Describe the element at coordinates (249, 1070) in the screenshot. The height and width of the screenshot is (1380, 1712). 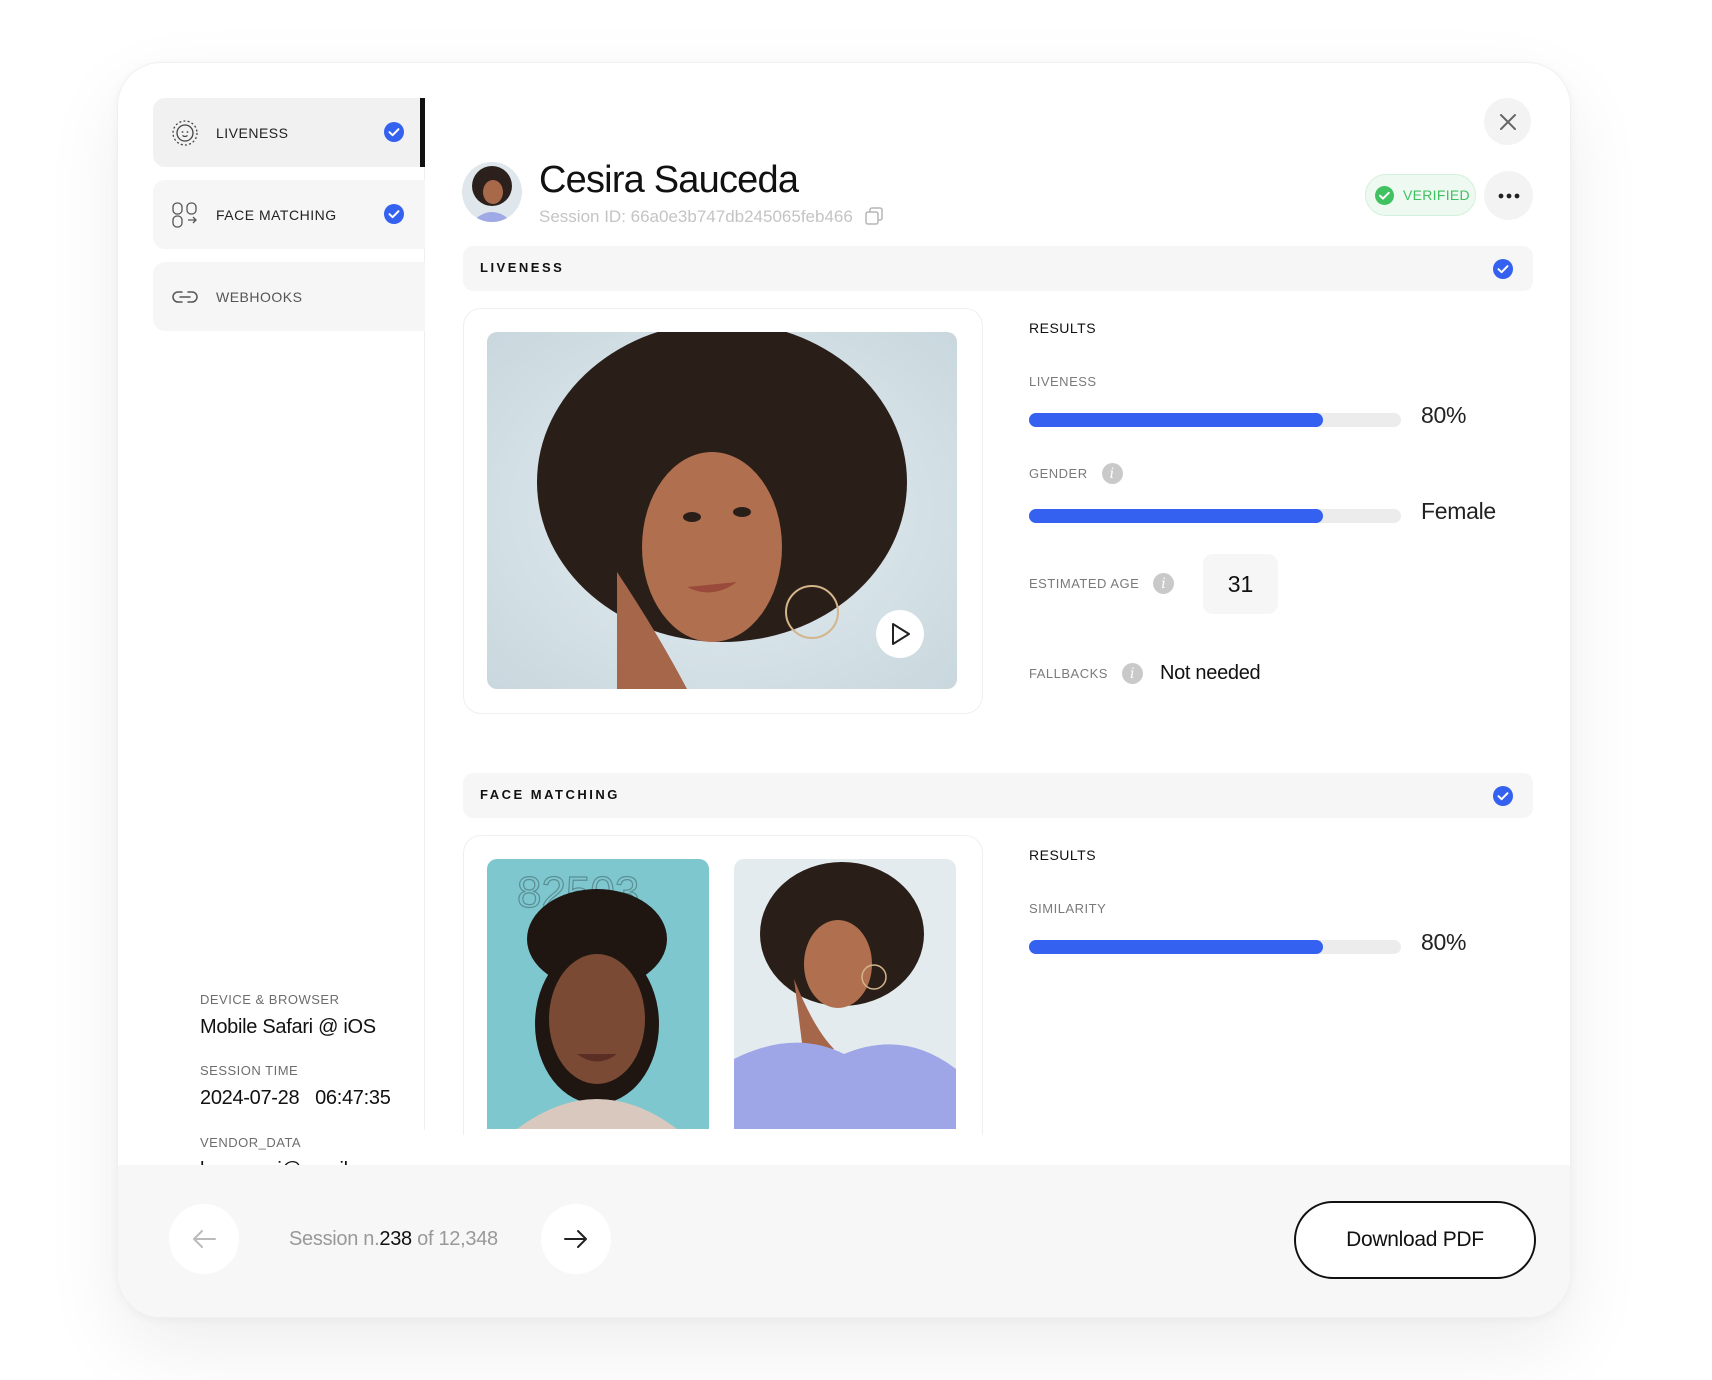
I see `meta-label: SESSION TIME` at that location.